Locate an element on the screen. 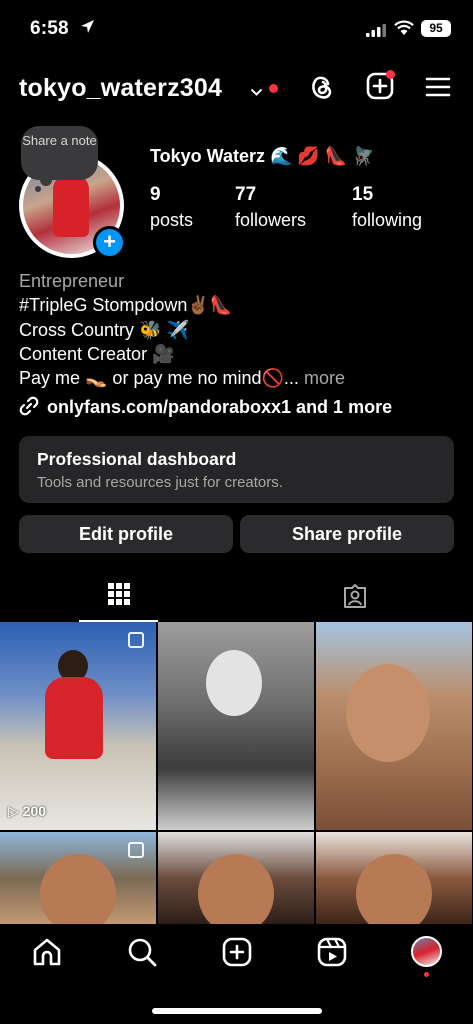 The image size is (473, 1024). bio-line-1: #TripleG Stompdown✌🏾👠 is located at coordinates (239, 305).